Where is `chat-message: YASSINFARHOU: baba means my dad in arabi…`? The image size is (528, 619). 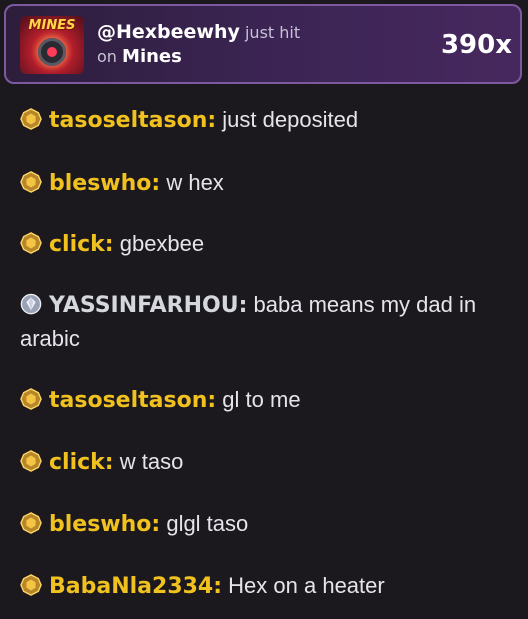
chat-message: YASSINFARHOU: baba means my dad in arabi… is located at coordinates (264, 321).